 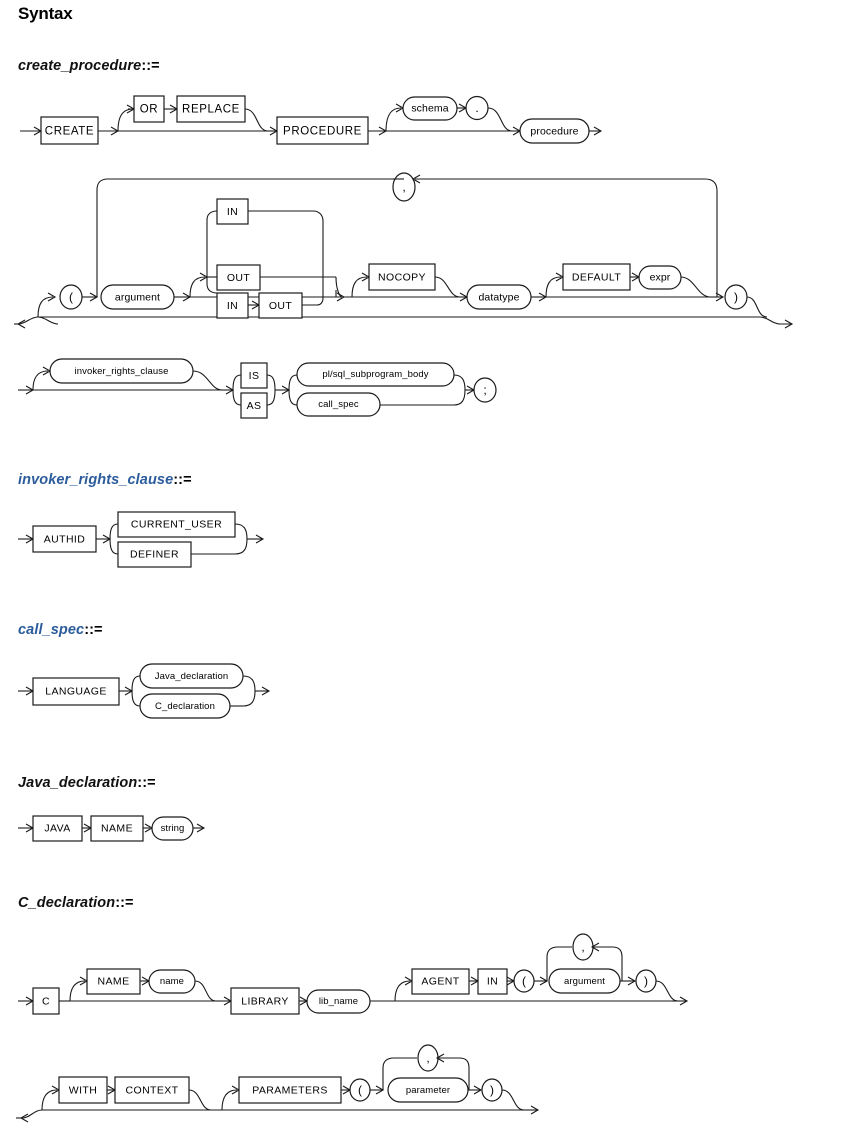 What do you see at coordinates (211, 110) in the screenshot?
I see `label-replace: REPLACE` at bounding box center [211, 110].